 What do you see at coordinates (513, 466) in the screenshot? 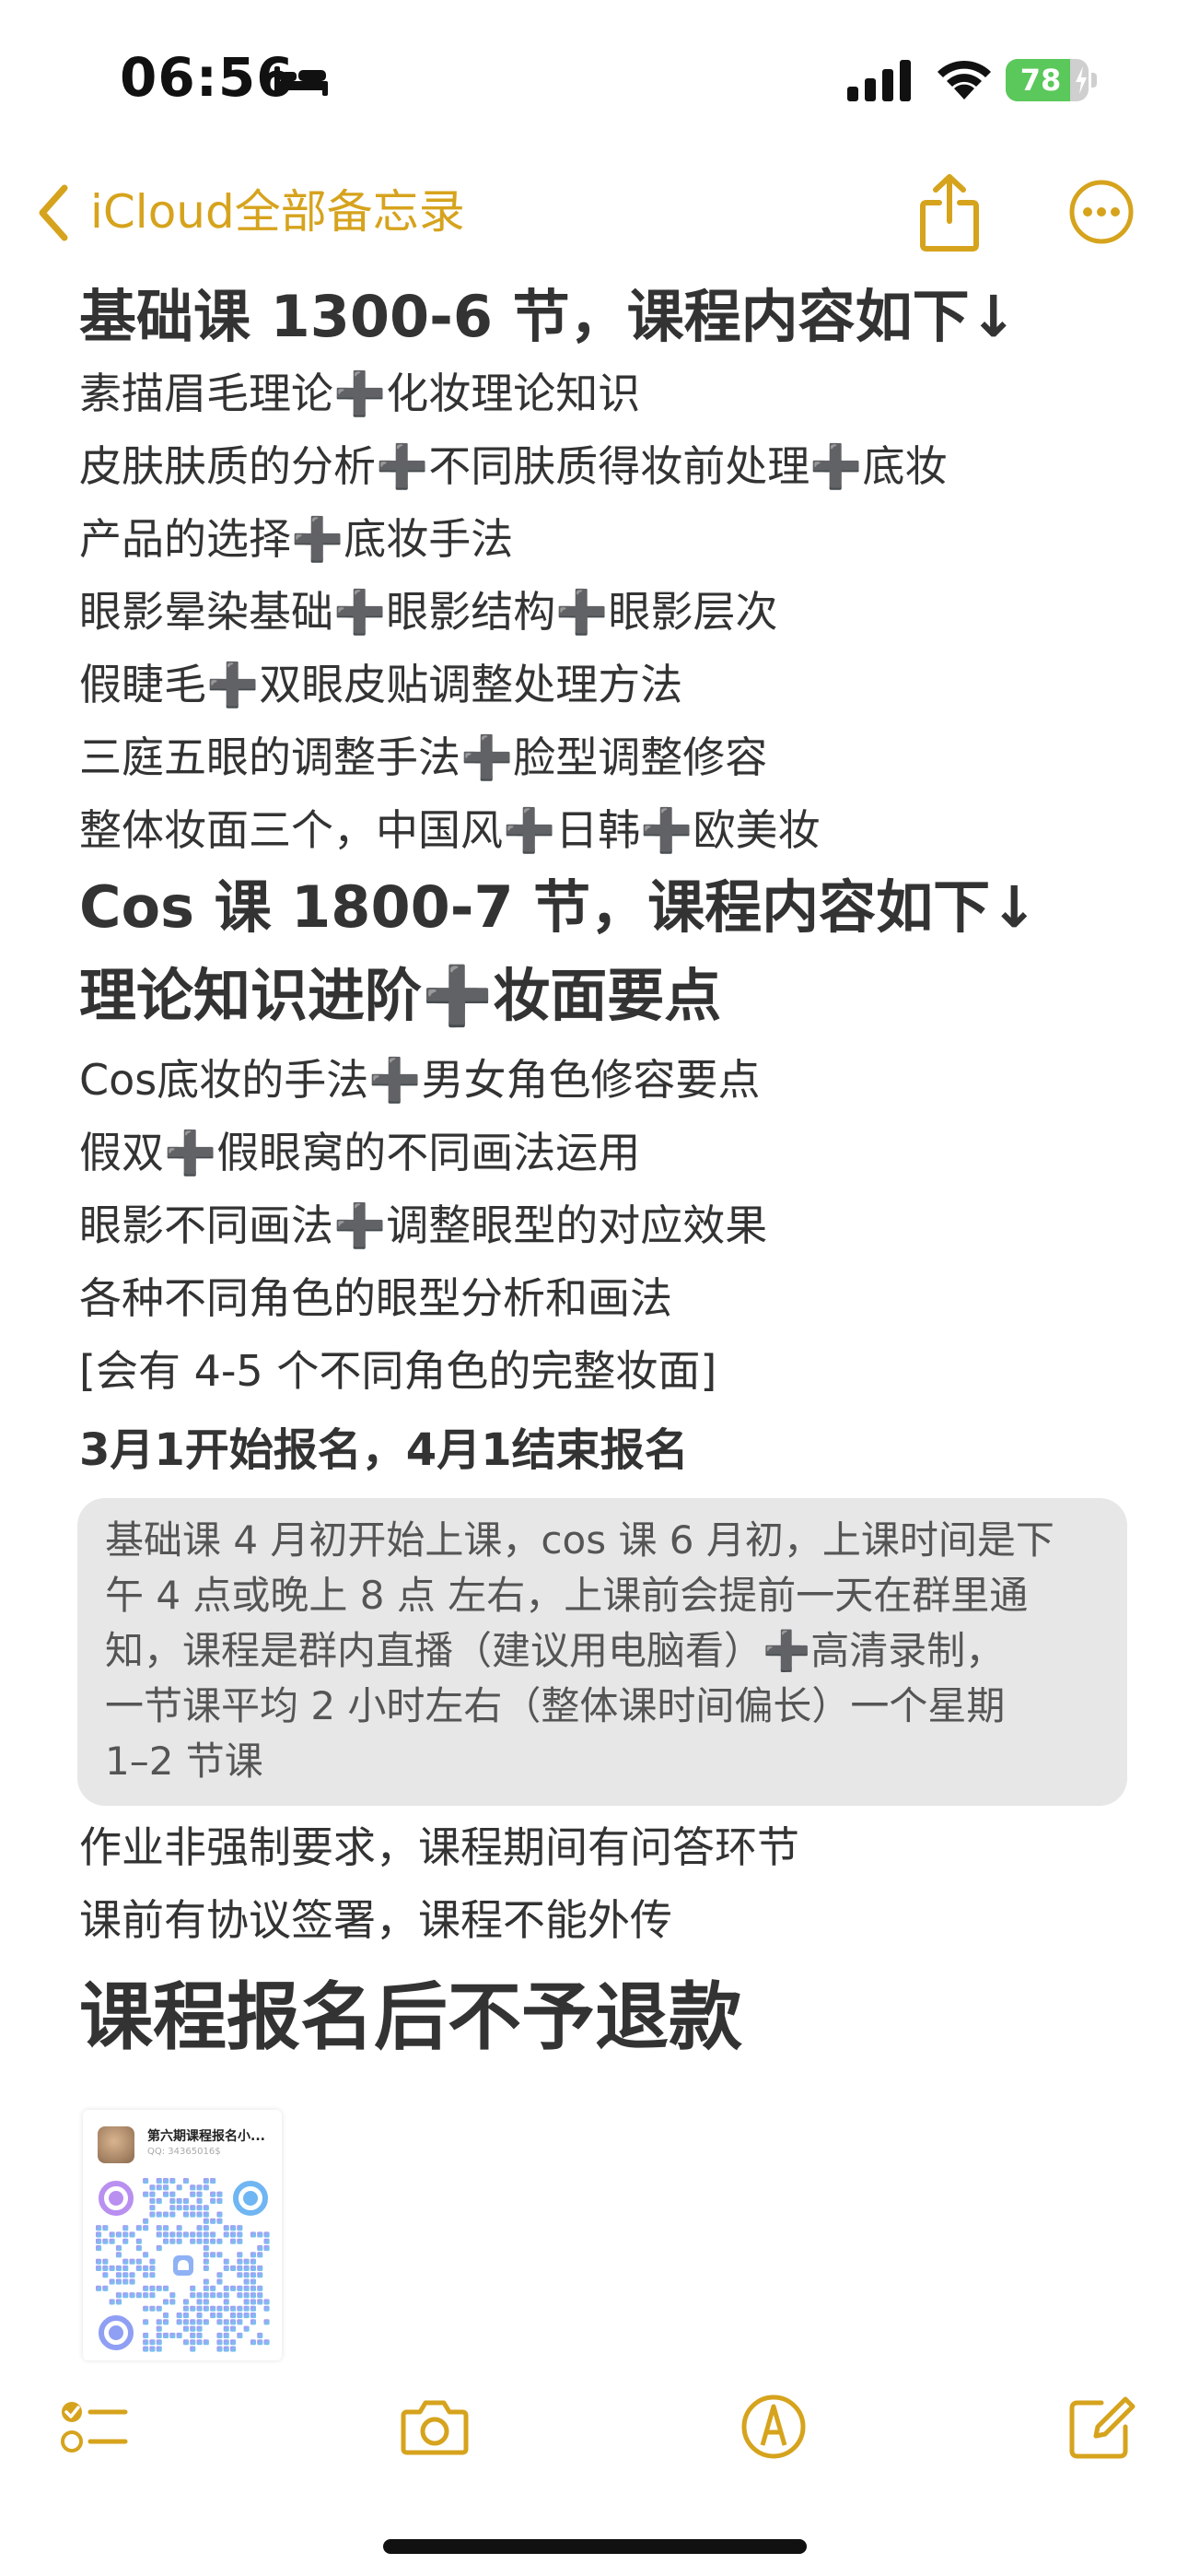
I see `note-line: 皮肤肤质的分析➕不同肤质得妆前处理➕底妆` at bounding box center [513, 466].